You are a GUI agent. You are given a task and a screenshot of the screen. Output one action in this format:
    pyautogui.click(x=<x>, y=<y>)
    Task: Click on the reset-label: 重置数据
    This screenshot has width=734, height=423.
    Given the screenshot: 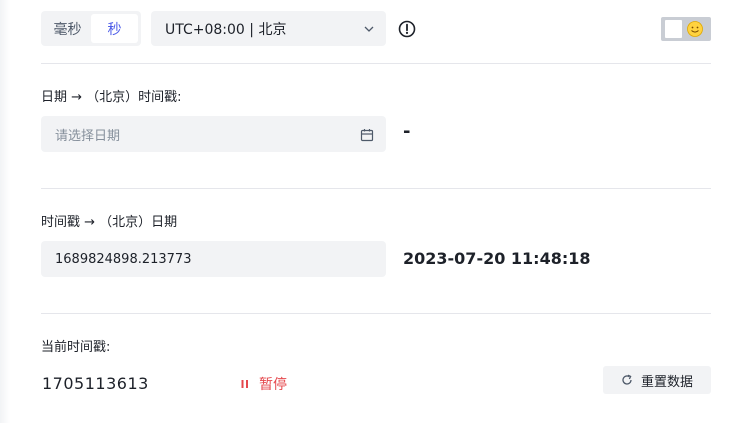 What is the action you would take?
    pyautogui.click(x=666, y=382)
    